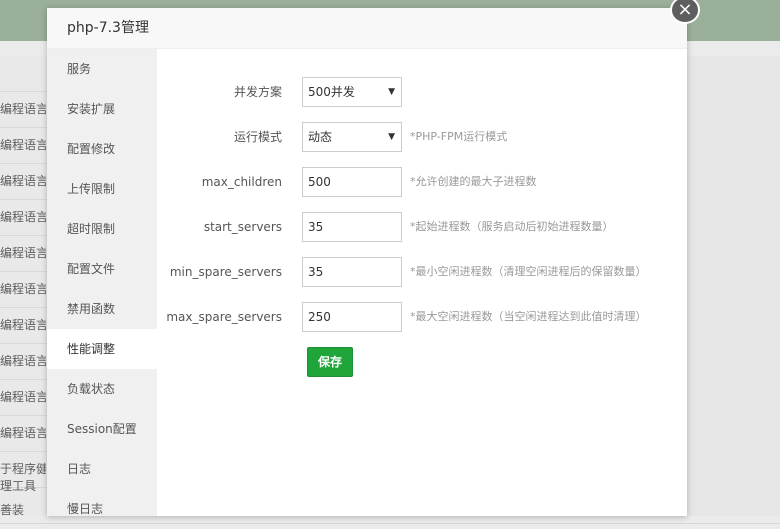 The height and width of the screenshot is (529, 780). Describe the element at coordinates (422, 92) in the screenshot. I see `form-row-concurrency: 并发方案 500并发 ▼` at that location.